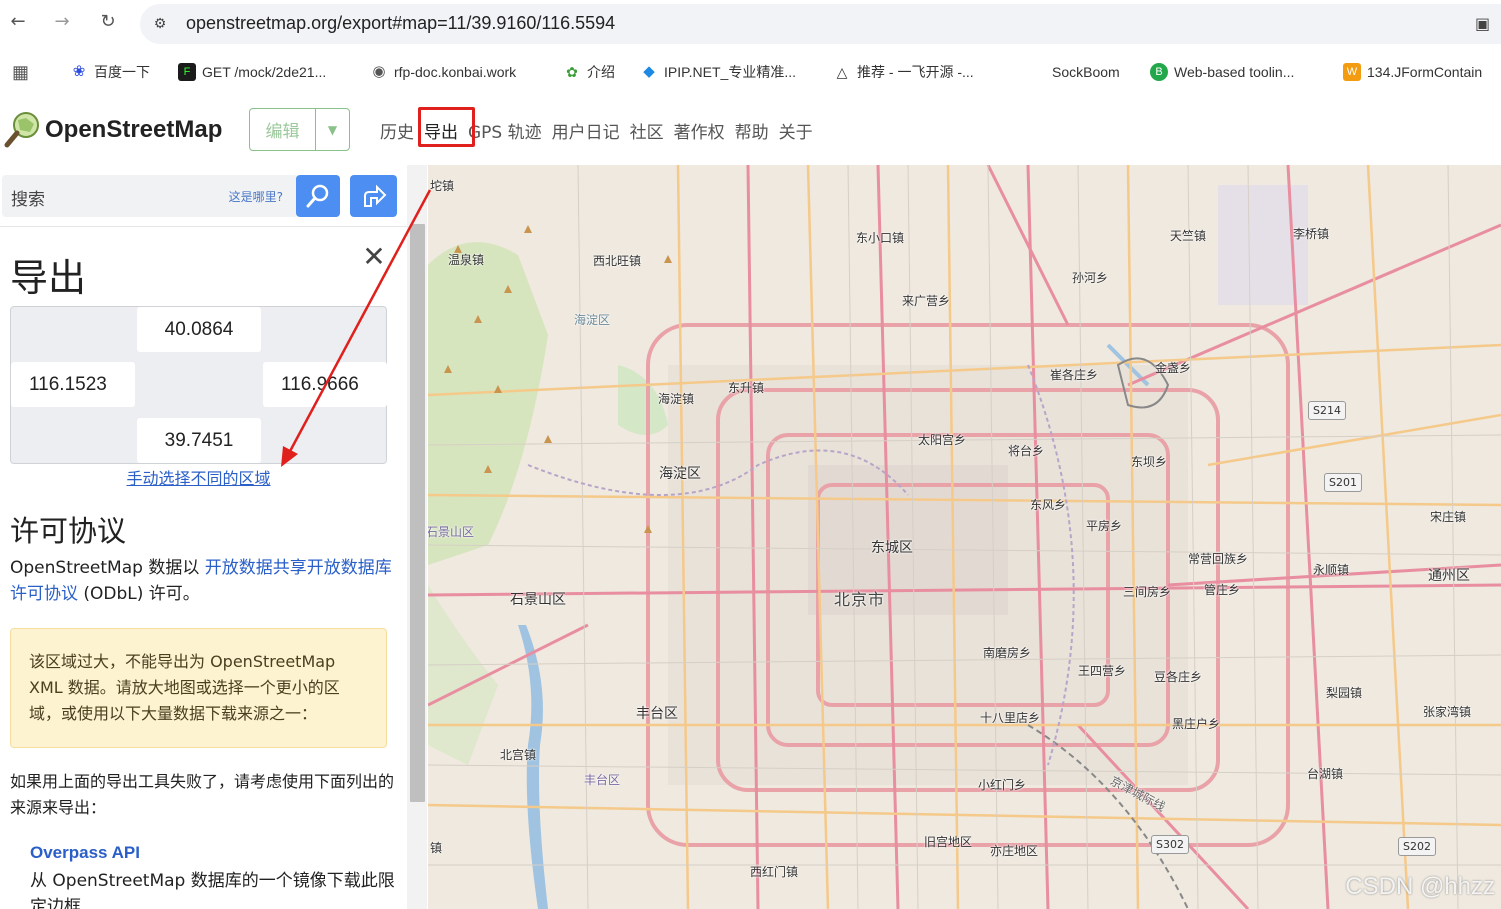 The image size is (1501, 909). What do you see at coordinates (647, 130) in the screenshot?
I see `nav-community: 社区` at bounding box center [647, 130].